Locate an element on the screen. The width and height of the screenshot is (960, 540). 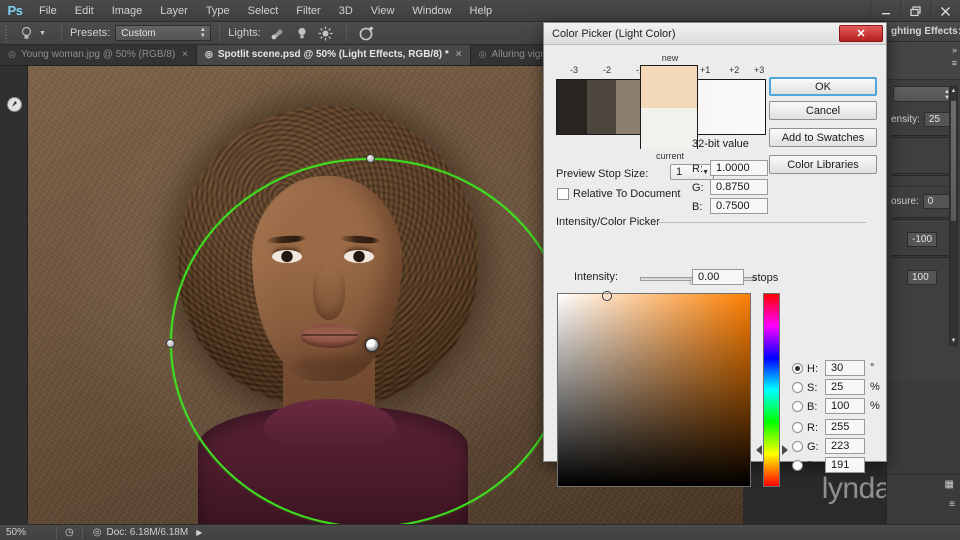
intensity-slider is located at coordinates (923, 136).